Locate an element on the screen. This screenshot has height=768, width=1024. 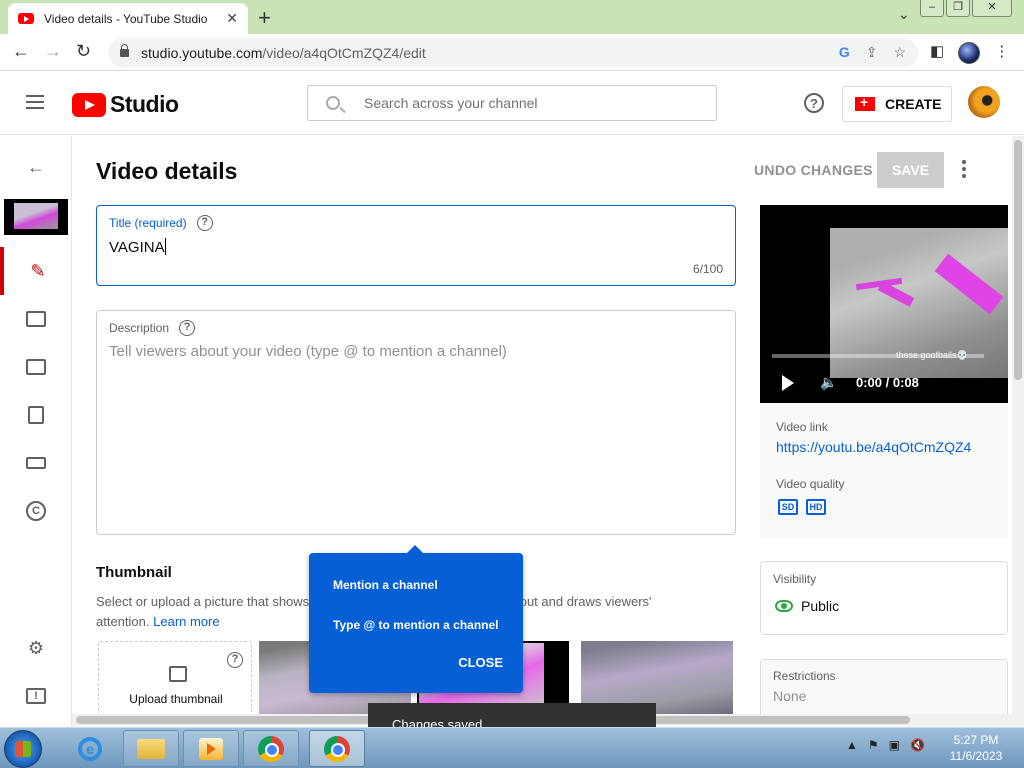
learn-more-link: Learn more is located at coordinates (186, 621).